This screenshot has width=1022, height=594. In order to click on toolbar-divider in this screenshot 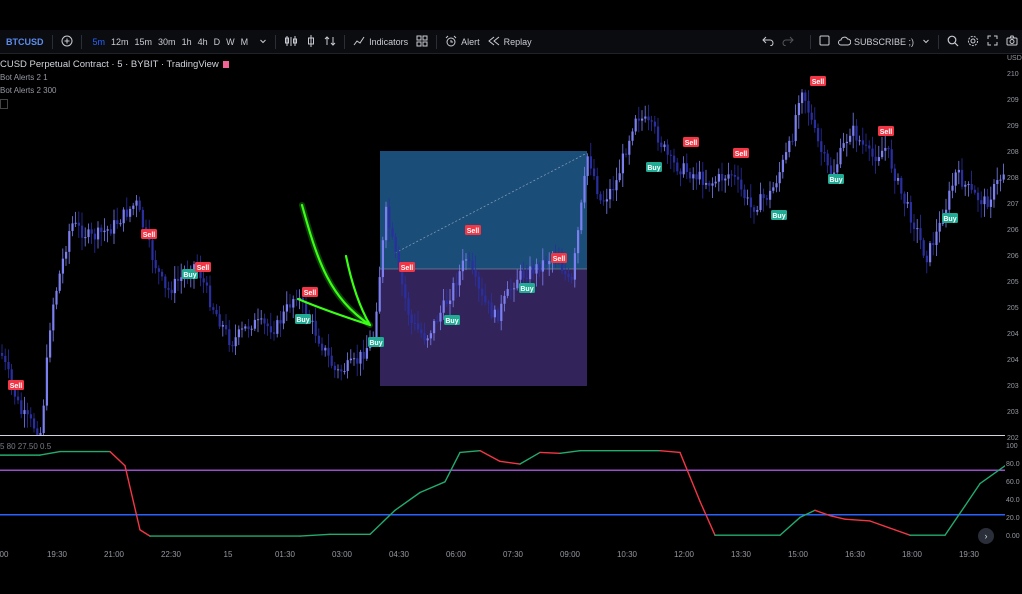, I will do `click(938, 41)`.